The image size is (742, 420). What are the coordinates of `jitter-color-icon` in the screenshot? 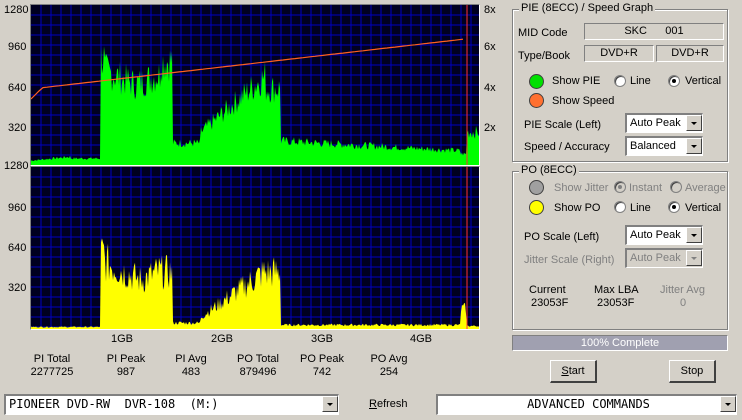 It's located at (536, 187).